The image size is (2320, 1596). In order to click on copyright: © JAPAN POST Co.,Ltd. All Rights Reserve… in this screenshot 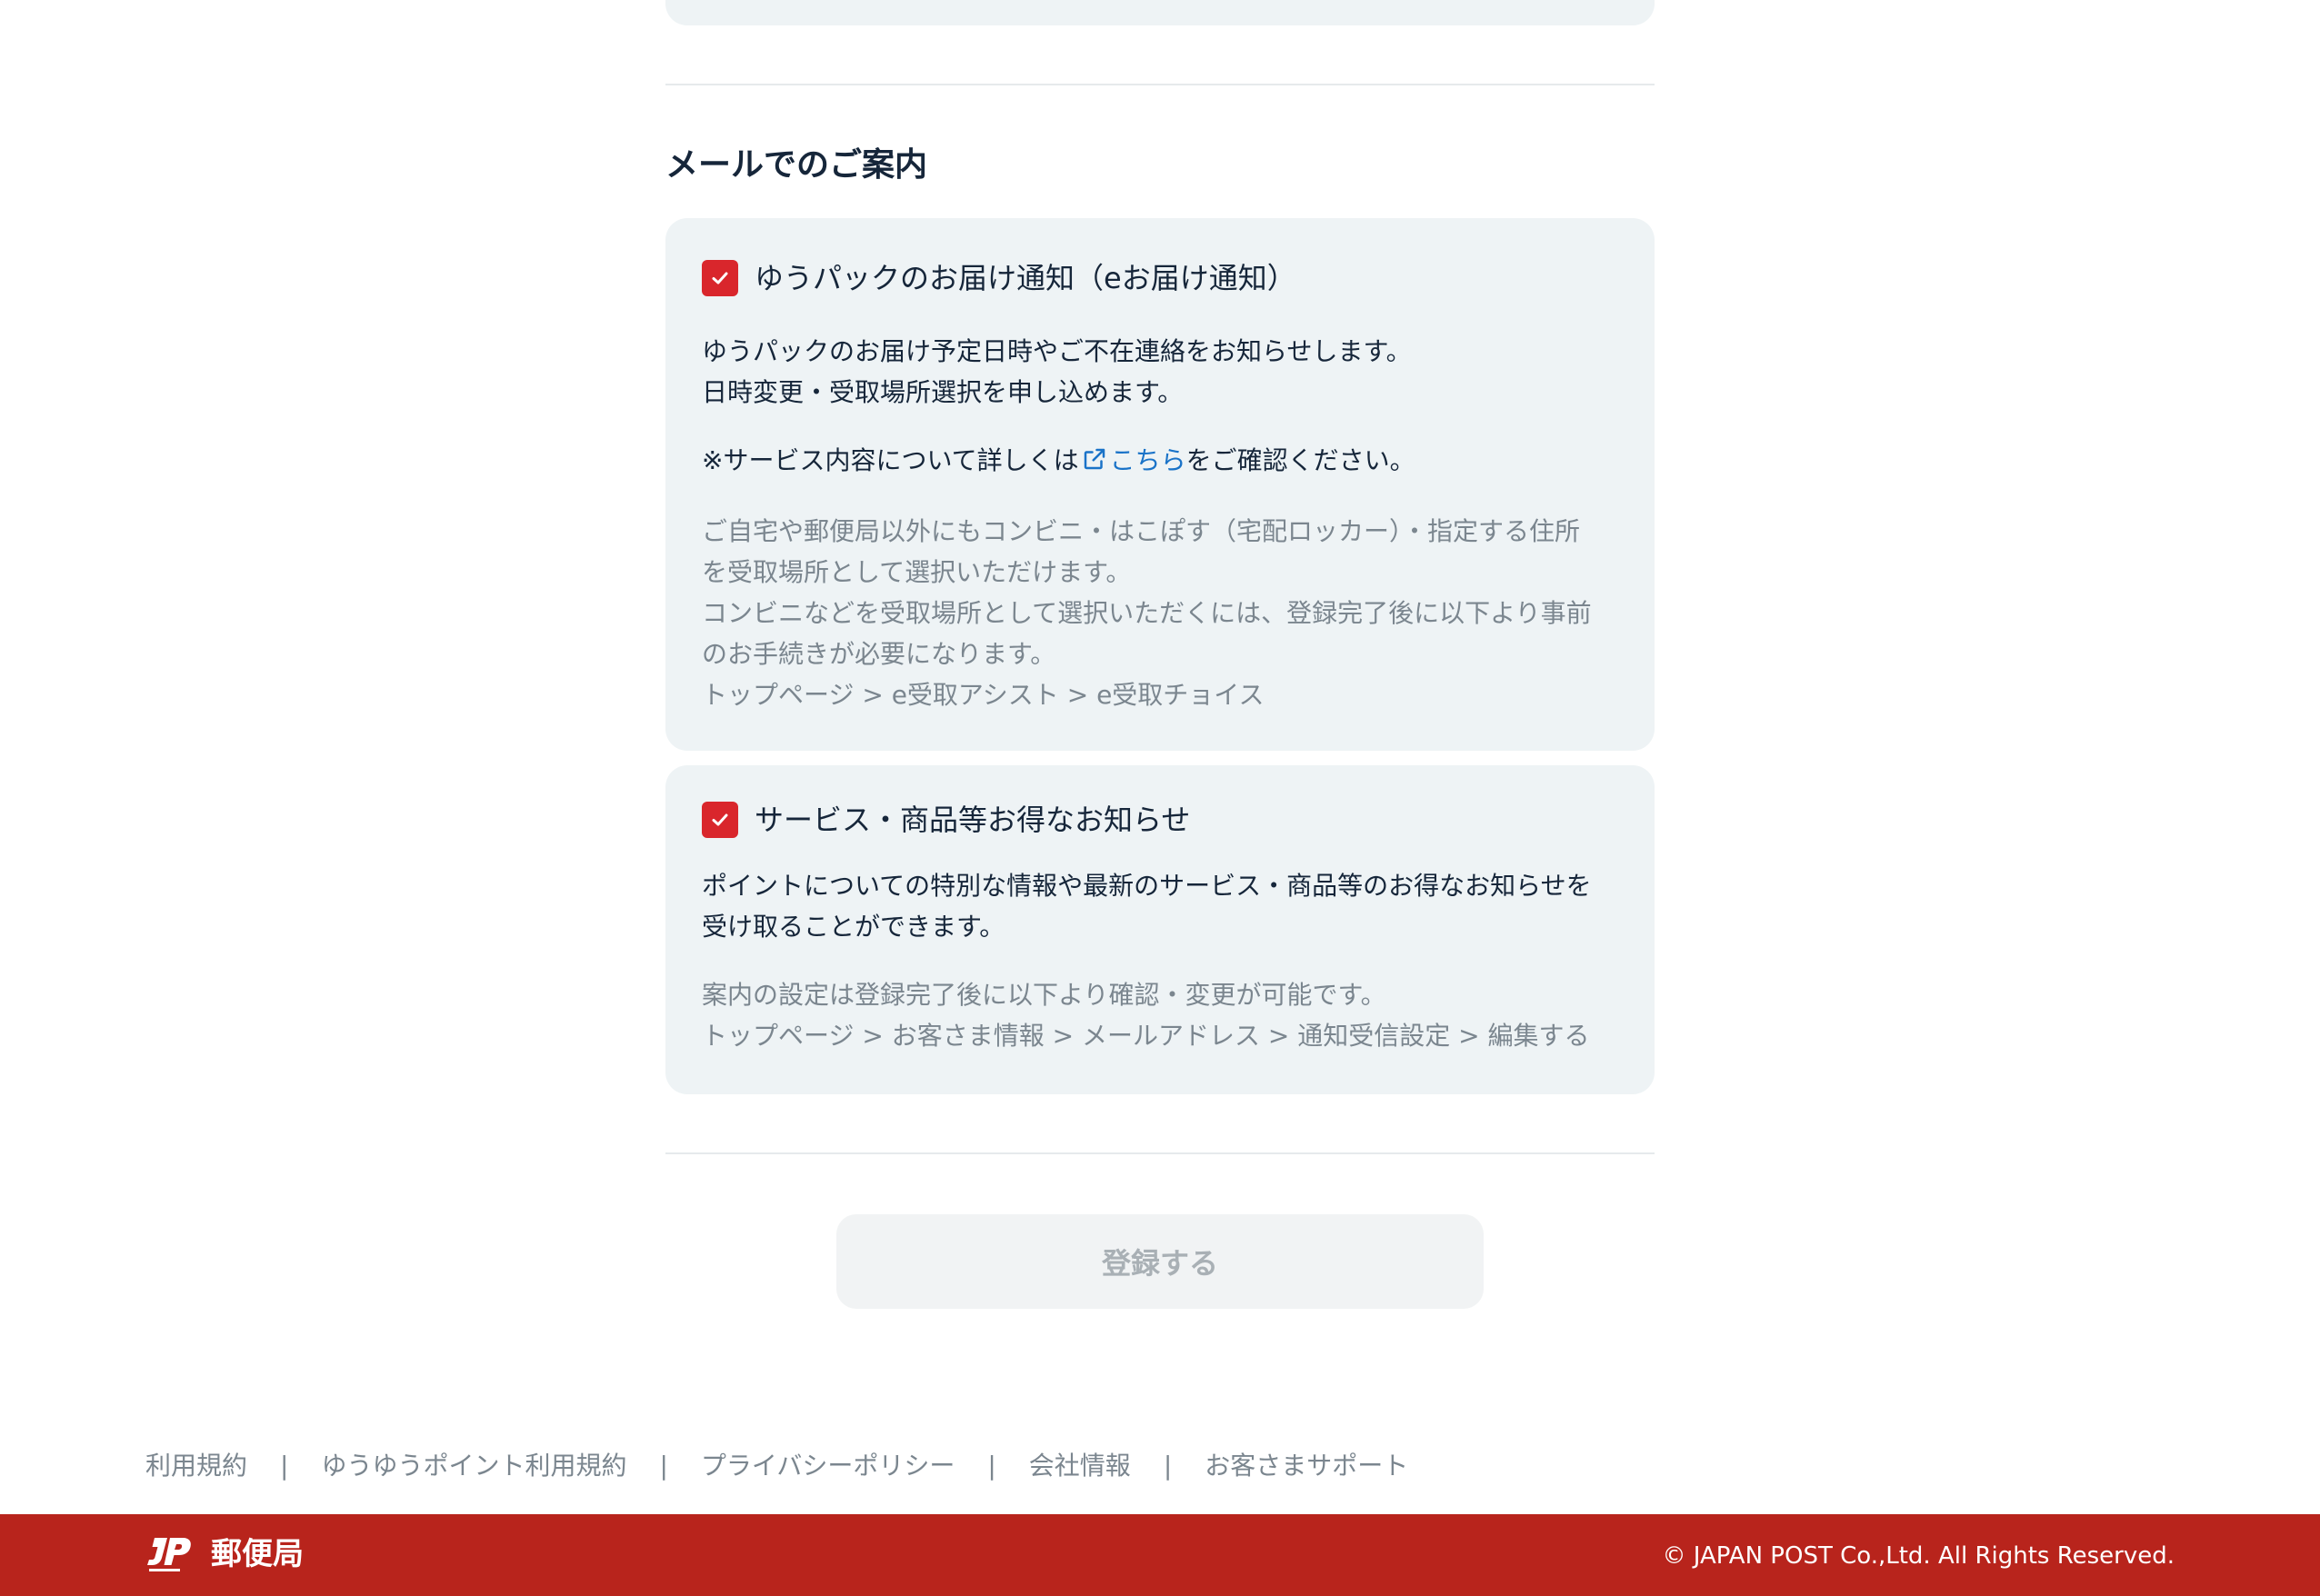, I will do `click(1919, 1556)`.